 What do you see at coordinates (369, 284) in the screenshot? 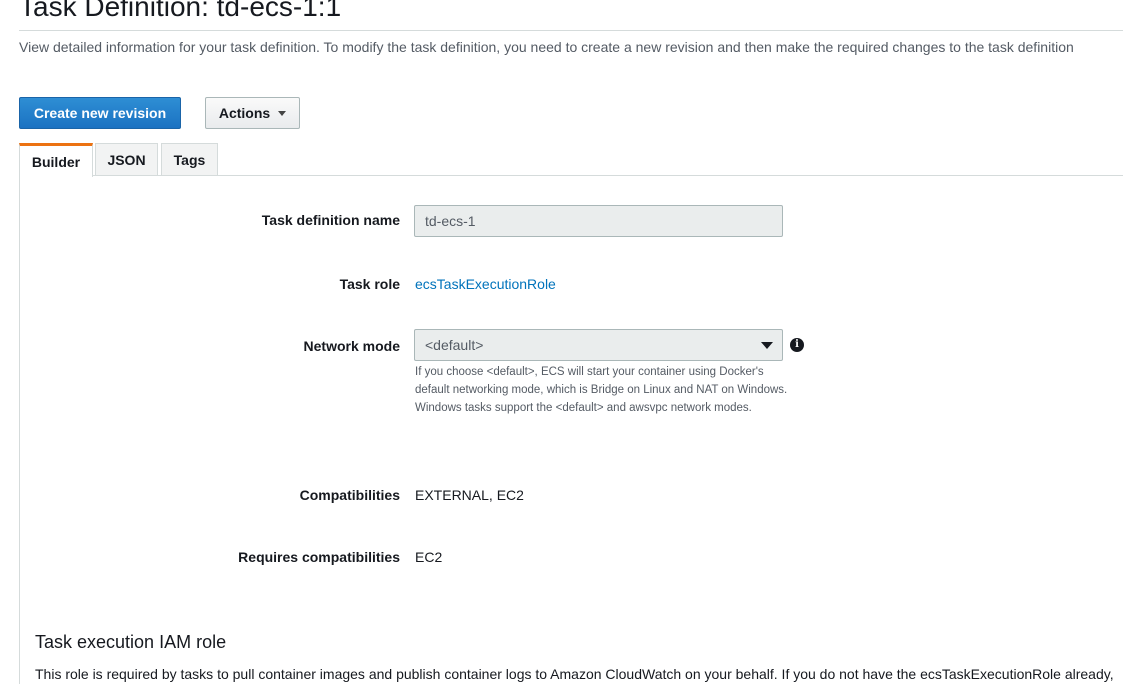
I see `task-role-label: Task role` at bounding box center [369, 284].